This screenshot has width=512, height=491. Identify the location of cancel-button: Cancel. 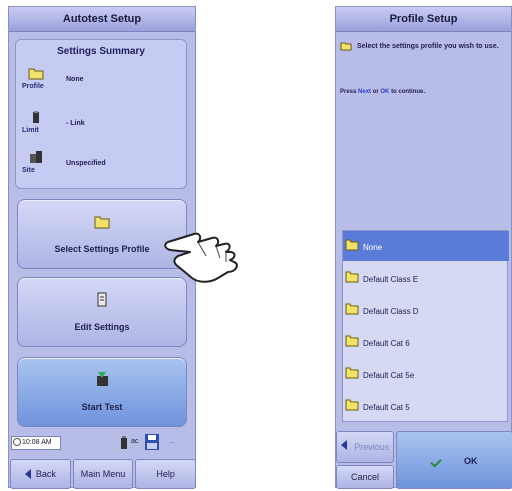
(365, 477).